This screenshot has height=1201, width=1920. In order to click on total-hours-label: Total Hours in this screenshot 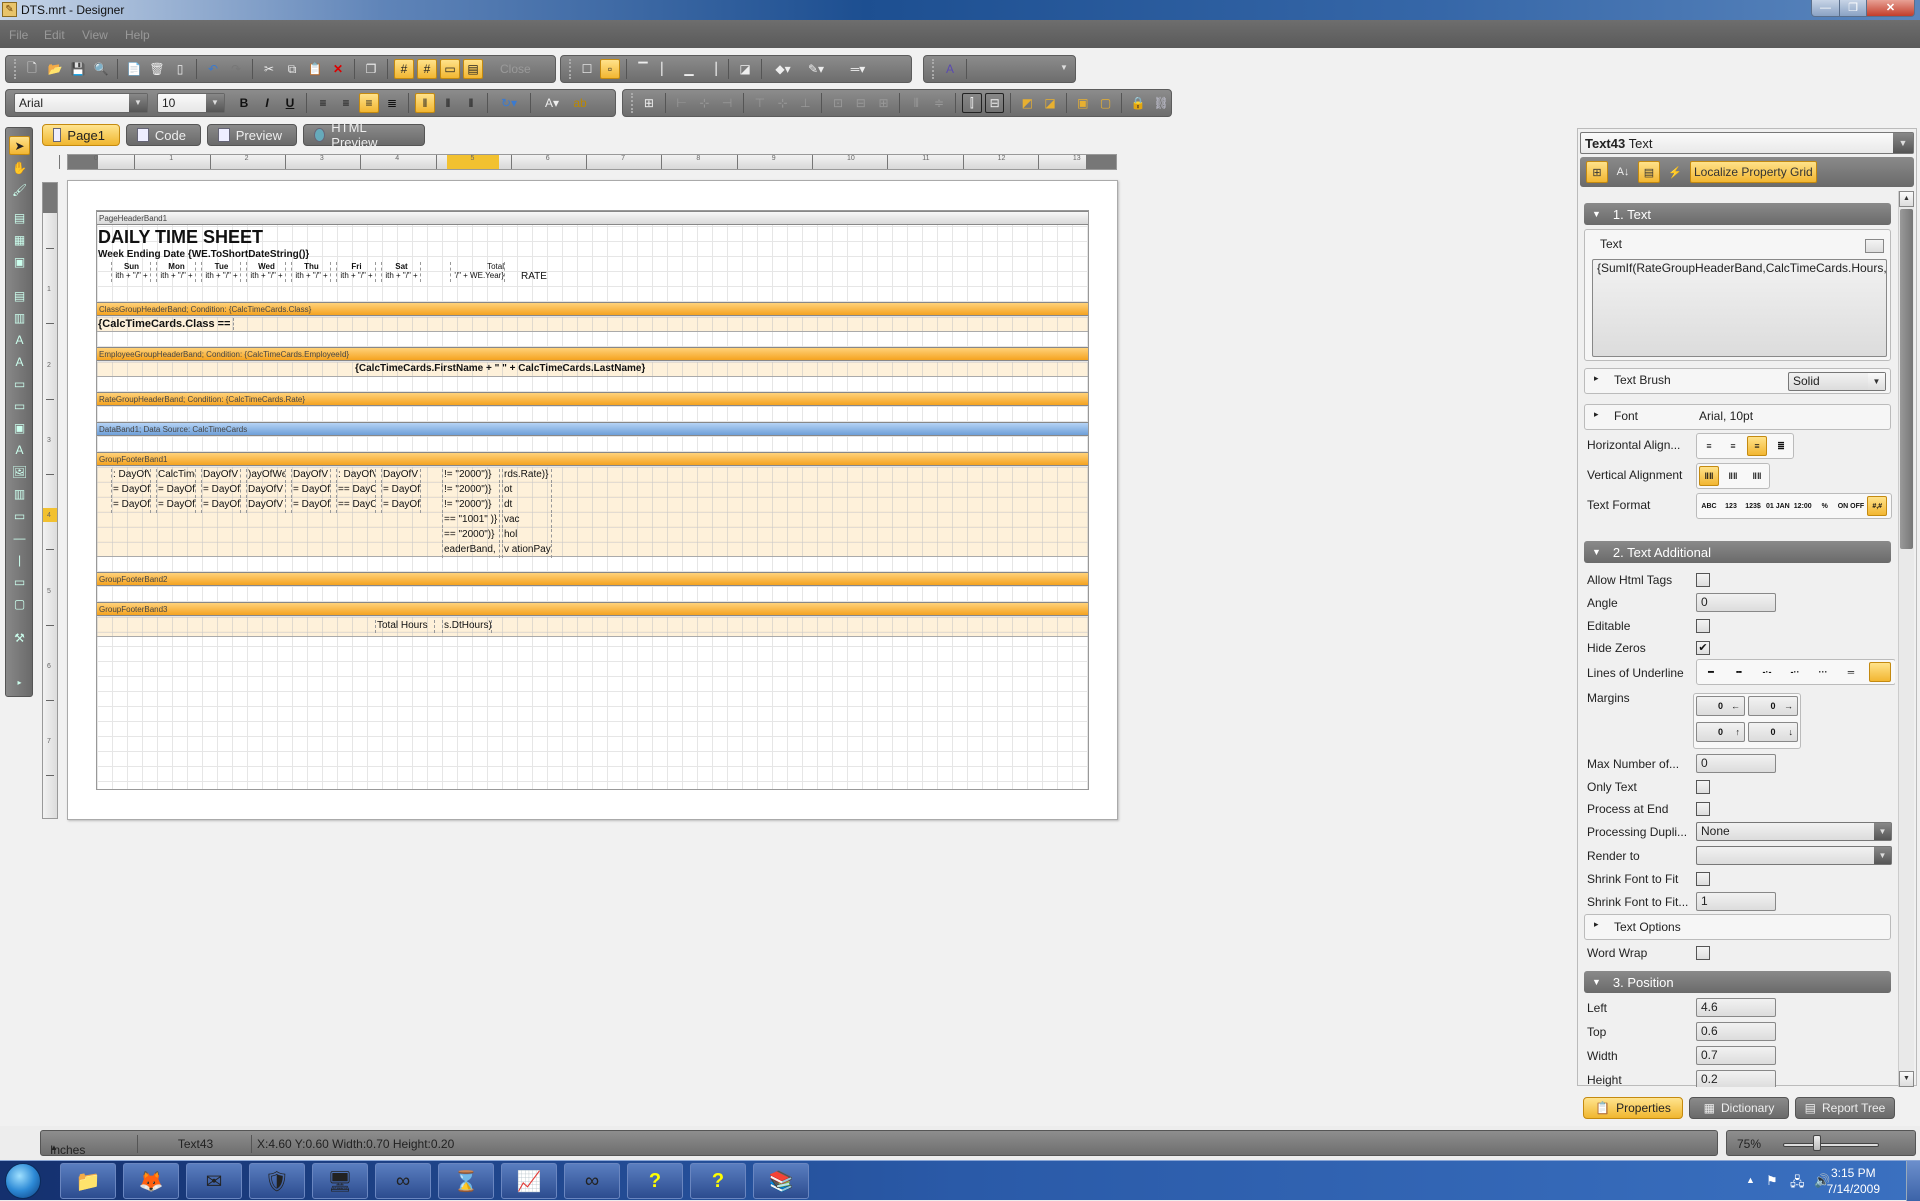, I will do `click(405, 626)`.